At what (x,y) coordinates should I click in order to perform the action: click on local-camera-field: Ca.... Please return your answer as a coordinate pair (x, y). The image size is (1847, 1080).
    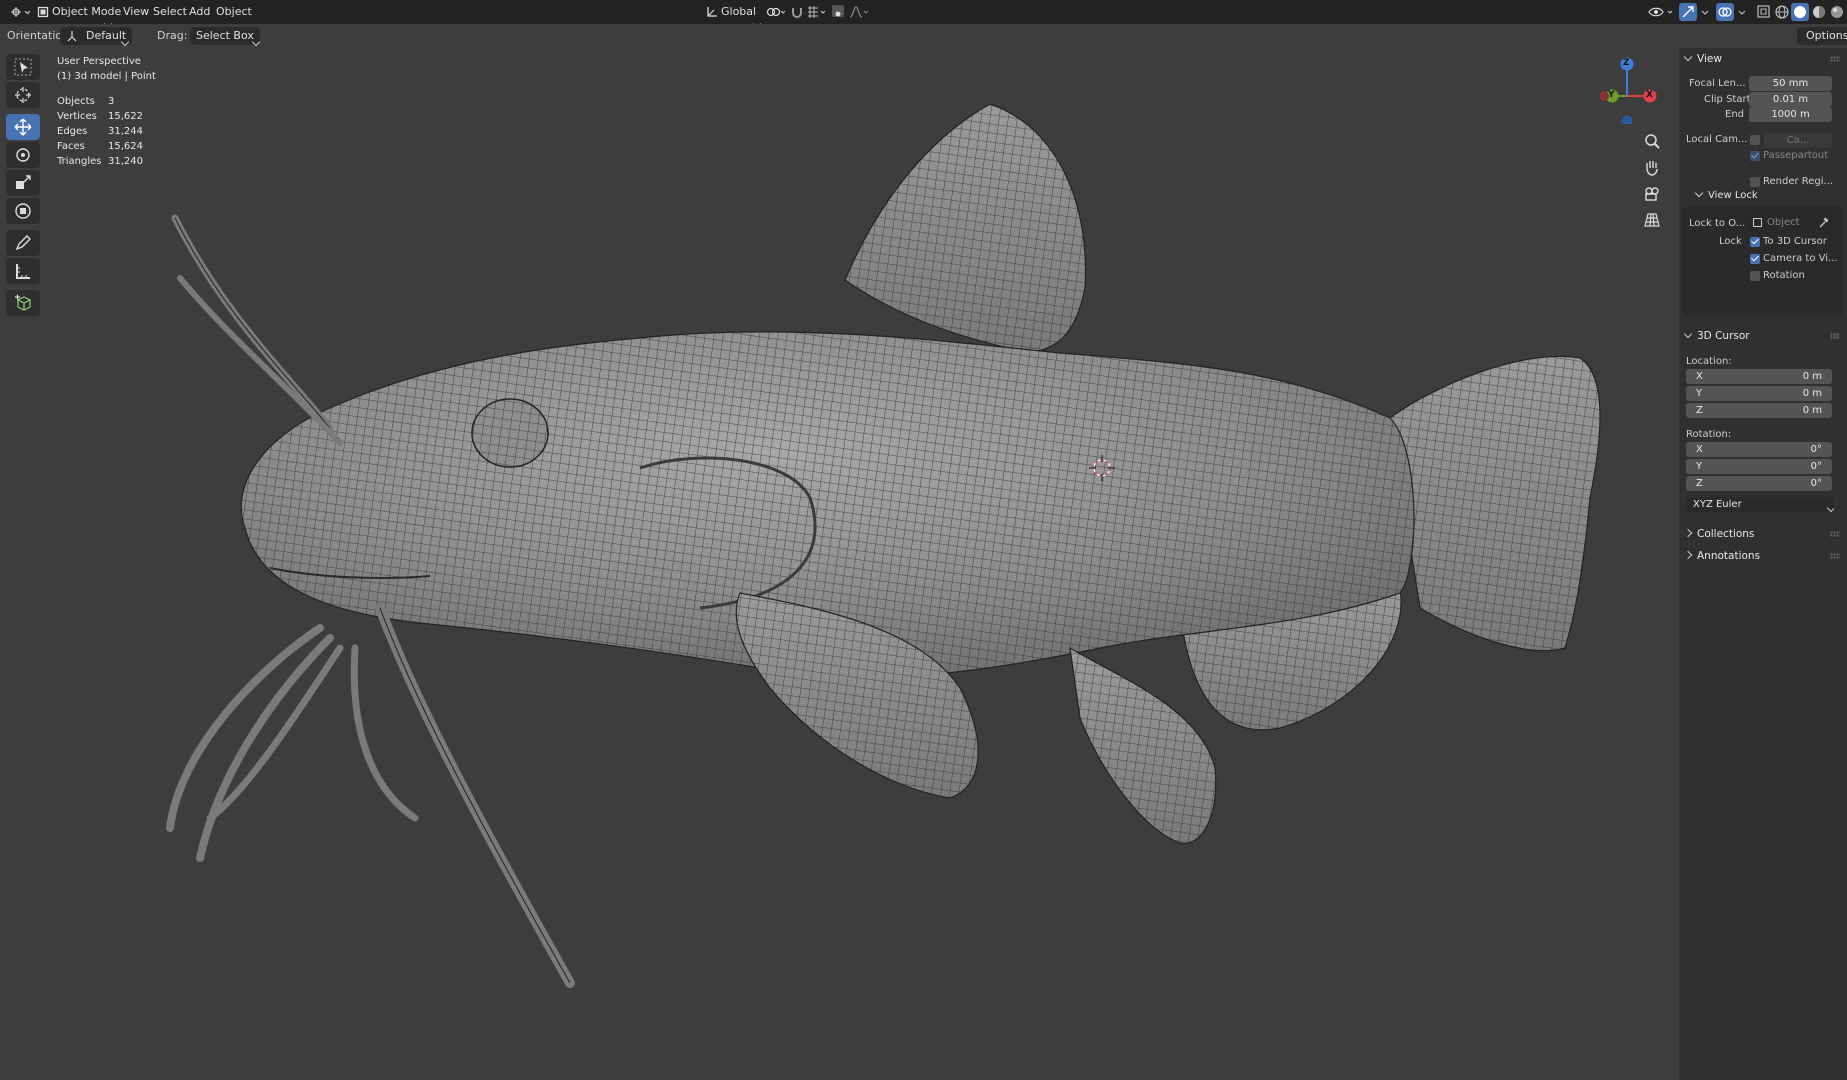
    Looking at the image, I should click on (1798, 140).